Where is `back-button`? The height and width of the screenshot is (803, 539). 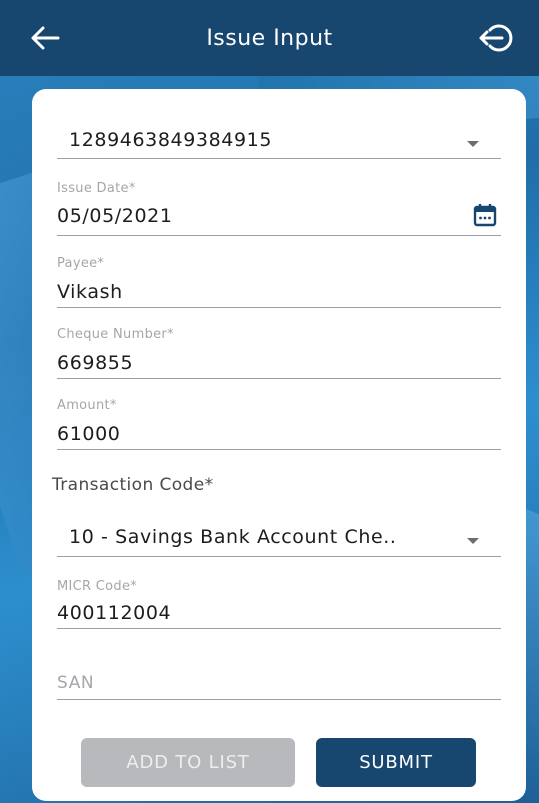 back-button is located at coordinates (45, 38).